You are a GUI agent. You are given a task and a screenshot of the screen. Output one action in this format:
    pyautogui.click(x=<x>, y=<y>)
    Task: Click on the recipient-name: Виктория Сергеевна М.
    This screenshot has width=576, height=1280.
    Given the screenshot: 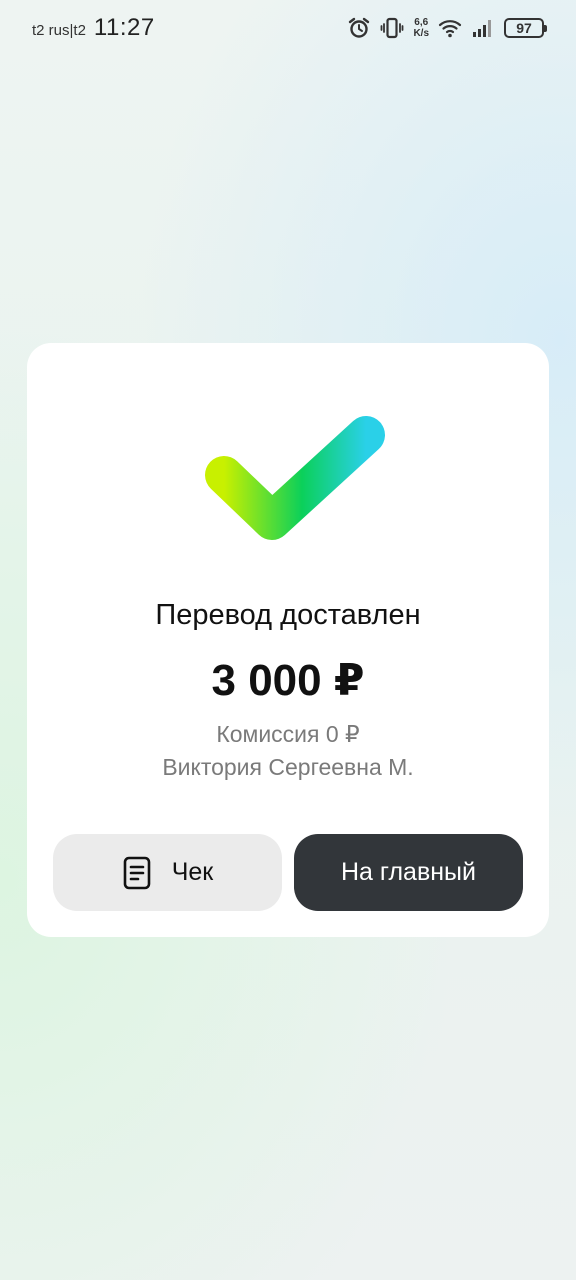 What is the action you would take?
    pyautogui.click(x=288, y=767)
    